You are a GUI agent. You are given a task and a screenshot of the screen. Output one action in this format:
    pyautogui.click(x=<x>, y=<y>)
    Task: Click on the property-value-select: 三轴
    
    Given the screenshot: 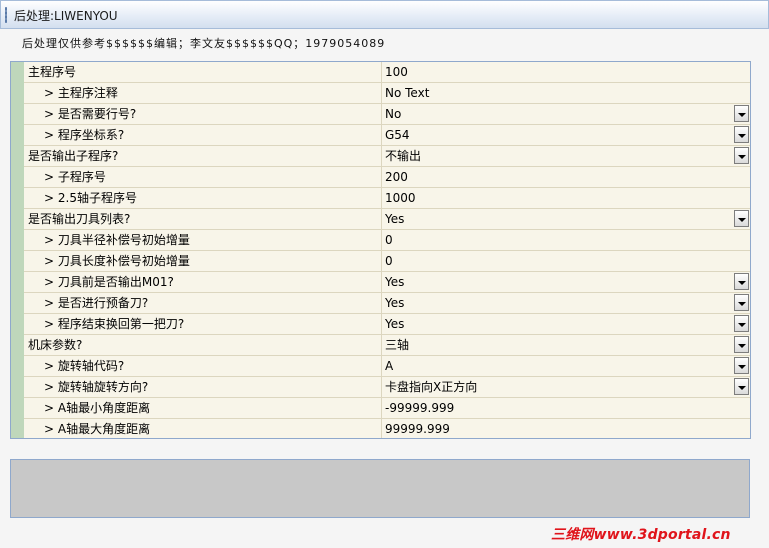 What is the action you would take?
    pyautogui.click(x=566, y=345)
    